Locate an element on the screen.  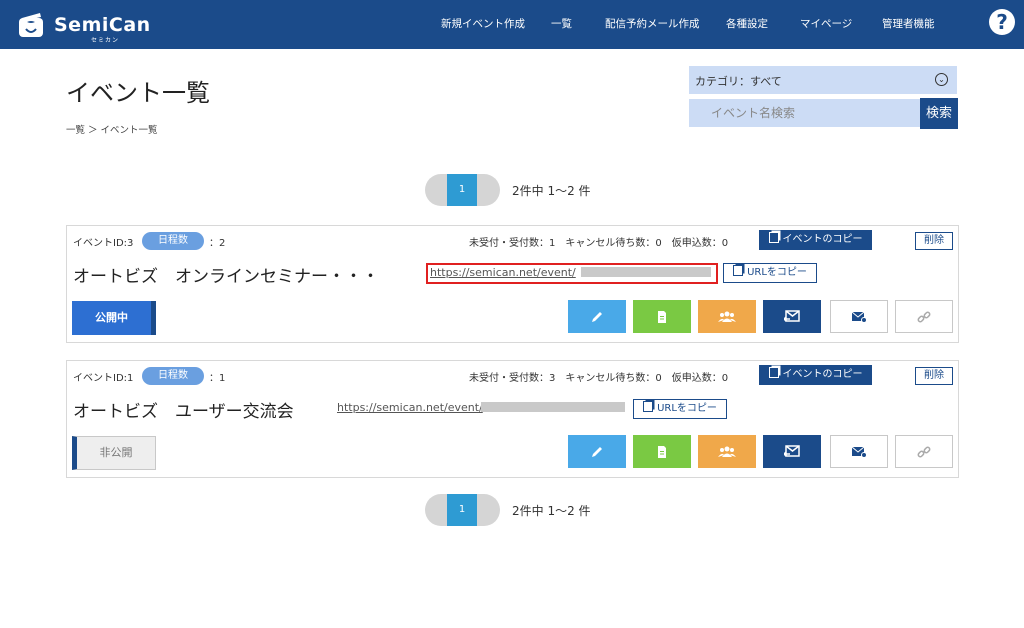
event-stats: 未受付・受付数：1 キャンセル待ち数：0 仮申込数：0 is located at coordinates (599, 243).